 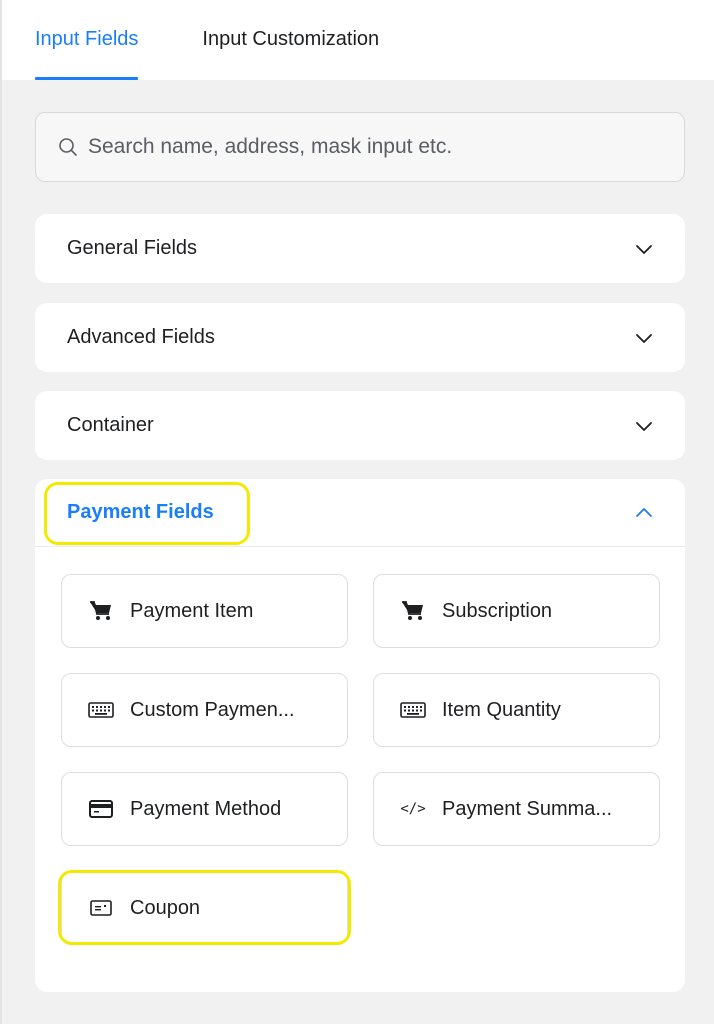 What do you see at coordinates (68, 147) in the screenshot?
I see `search-icon` at bounding box center [68, 147].